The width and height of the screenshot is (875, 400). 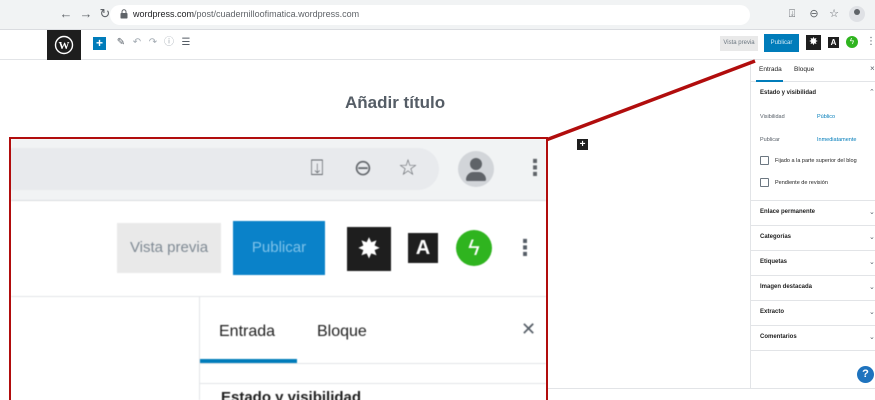 What do you see at coordinates (792, 14) in the screenshot?
I see `install-icon: ⍗` at bounding box center [792, 14].